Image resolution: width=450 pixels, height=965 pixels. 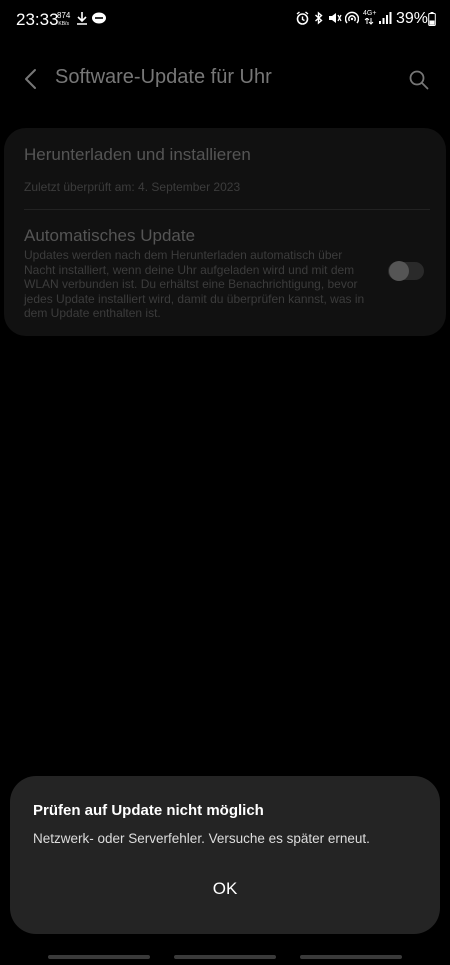 I want to click on bluetooth-icon, so click(x=319, y=18).